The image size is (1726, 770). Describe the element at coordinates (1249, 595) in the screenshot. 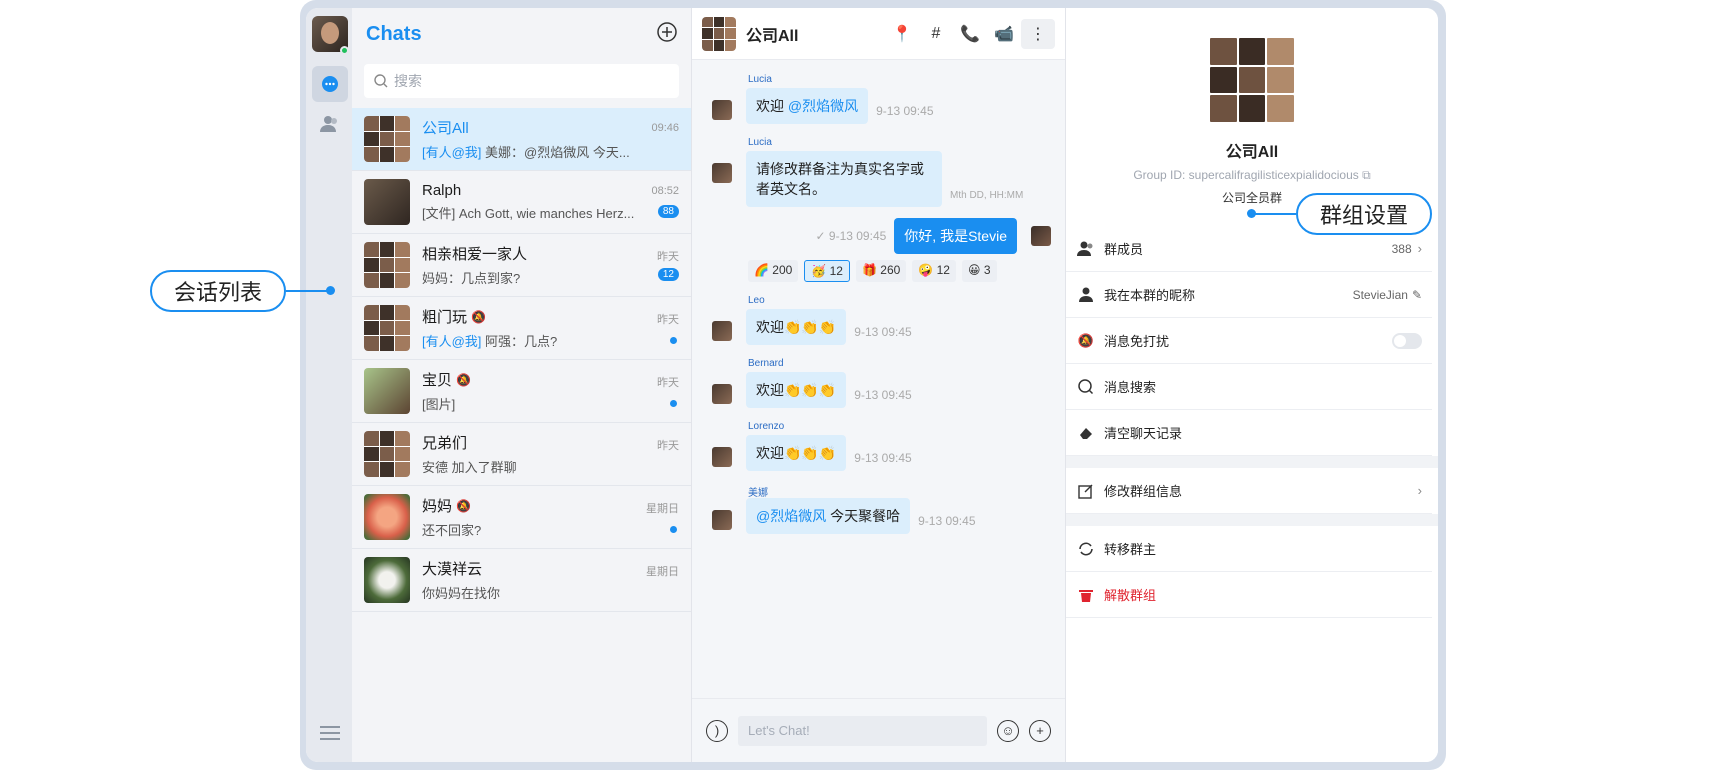

I see `dissolve-group-row: 解散群组` at that location.